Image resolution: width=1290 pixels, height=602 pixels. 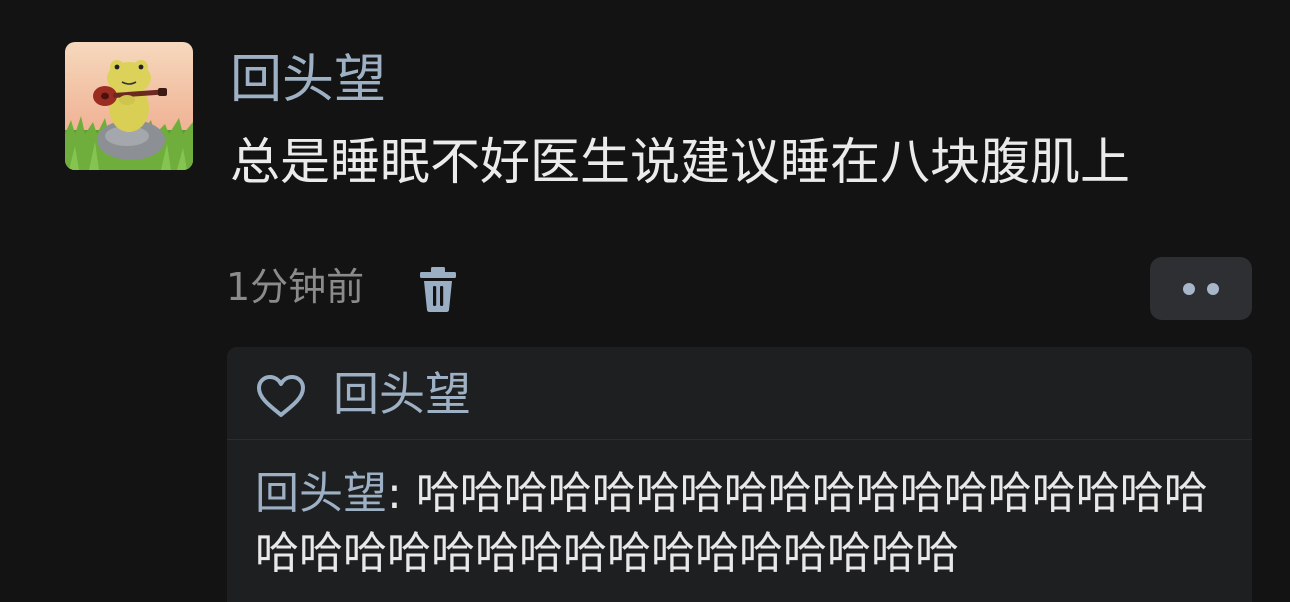 What do you see at coordinates (308, 80) in the screenshot?
I see `post-author-name: 回头望` at bounding box center [308, 80].